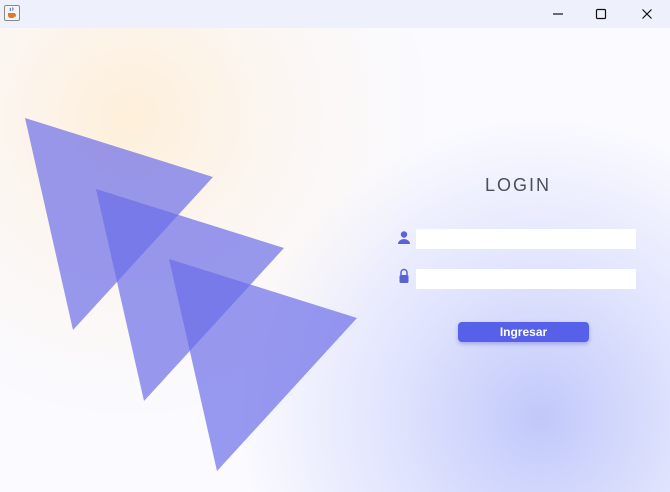 The height and width of the screenshot is (492, 670). Describe the element at coordinates (404, 237) in the screenshot. I see `user-icon` at that location.